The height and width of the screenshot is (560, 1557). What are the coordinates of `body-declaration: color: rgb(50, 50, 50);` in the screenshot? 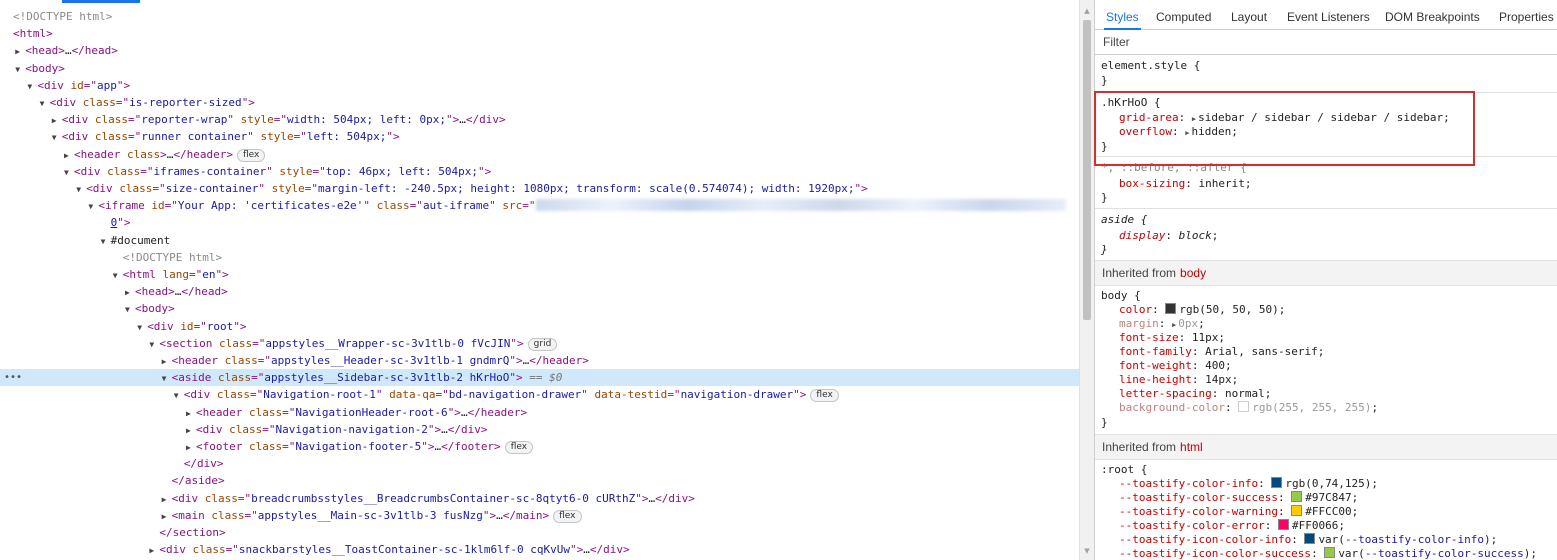 It's located at (1202, 310).